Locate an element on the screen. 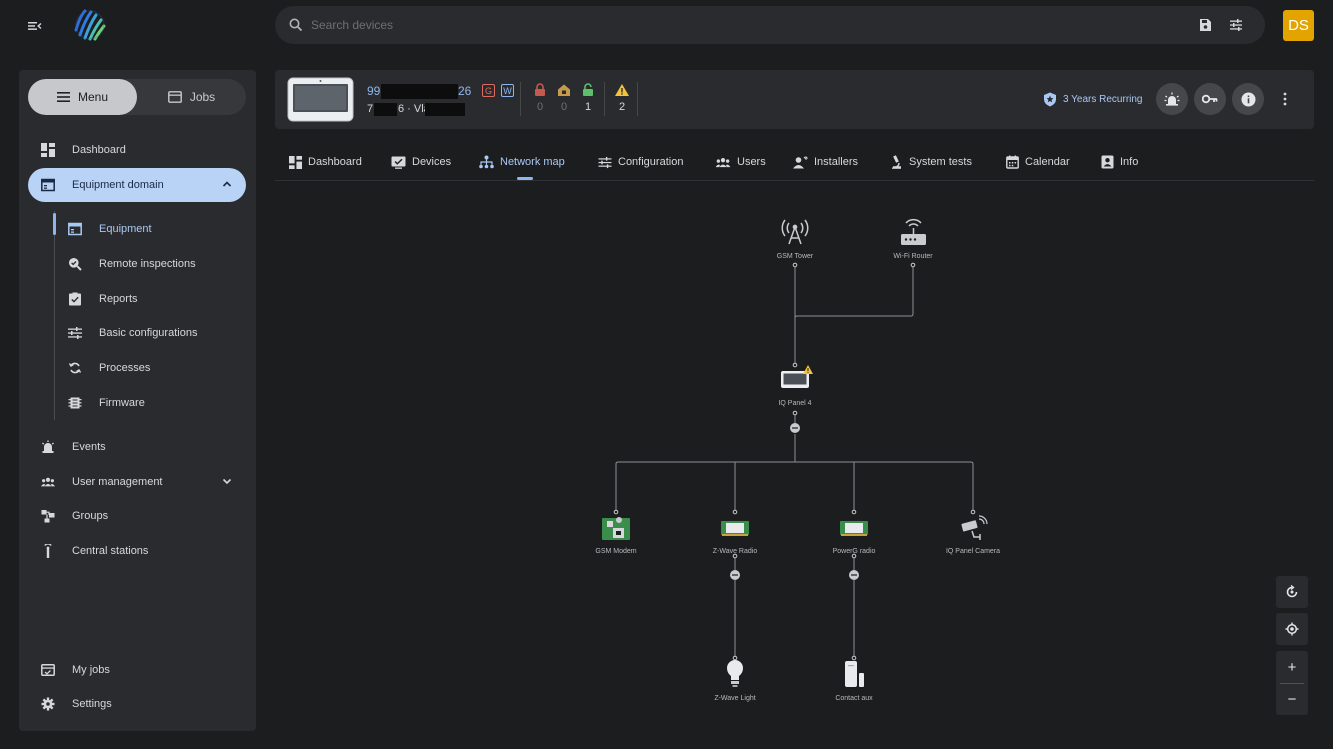 Image resolution: width=1333 pixels, height=749 pixels. search-input is located at coordinates (741, 25).